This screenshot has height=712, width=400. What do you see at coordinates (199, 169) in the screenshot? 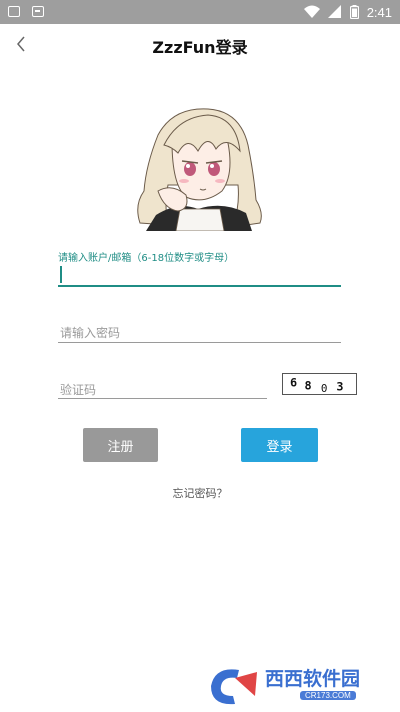
I see `avatar-illustration` at bounding box center [199, 169].